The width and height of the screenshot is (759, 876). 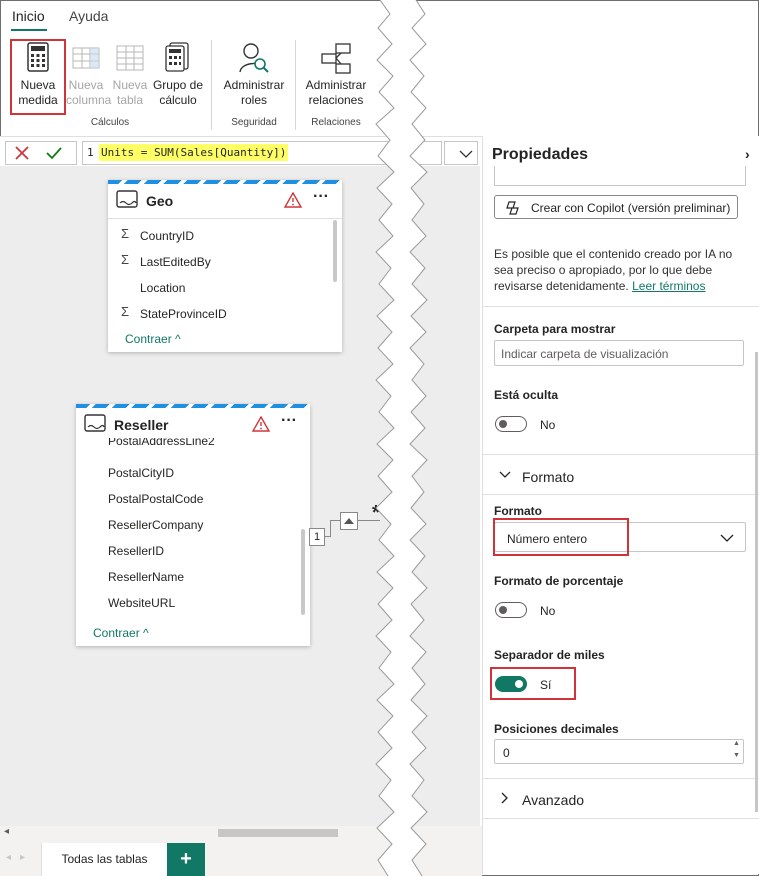 What do you see at coordinates (167, 236) in the screenshot?
I see `field-row: CountryID` at bounding box center [167, 236].